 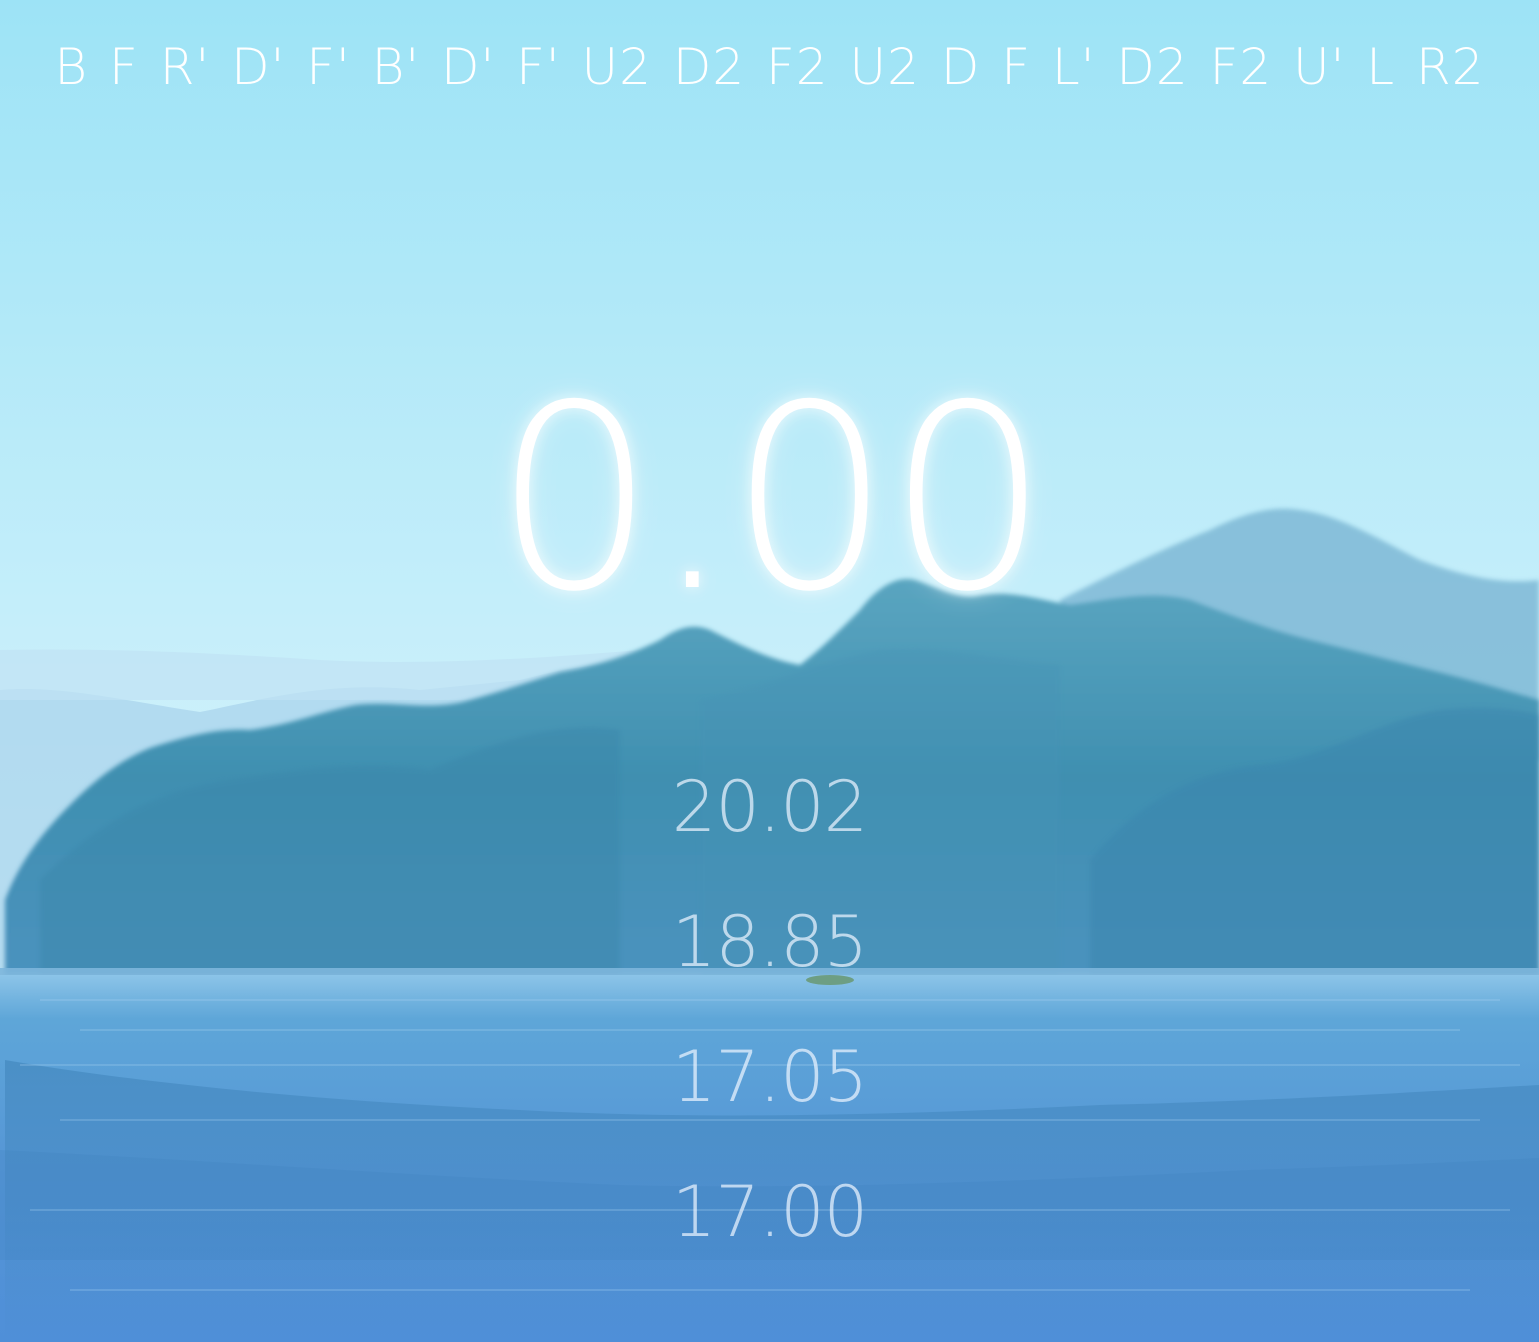 I want to click on solve-time-entry: 18.85, so click(x=769, y=964).